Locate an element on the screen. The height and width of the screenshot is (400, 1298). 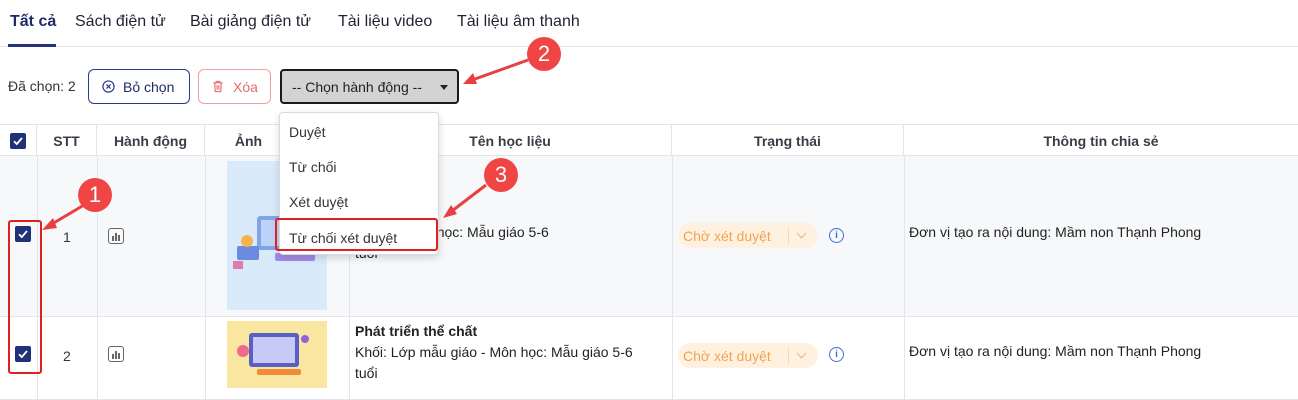
trash-icon is located at coordinates (218, 87).